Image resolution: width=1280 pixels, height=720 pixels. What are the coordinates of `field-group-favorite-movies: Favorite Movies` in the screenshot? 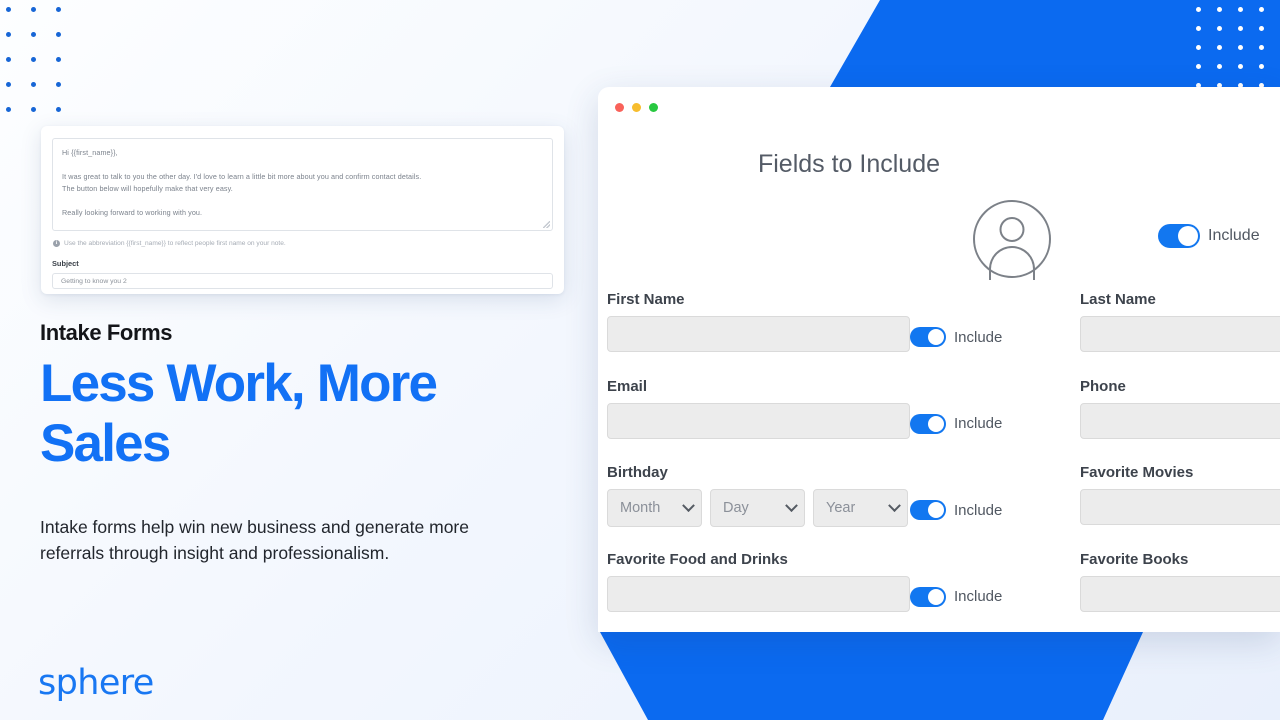 It's located at (1180, 494).